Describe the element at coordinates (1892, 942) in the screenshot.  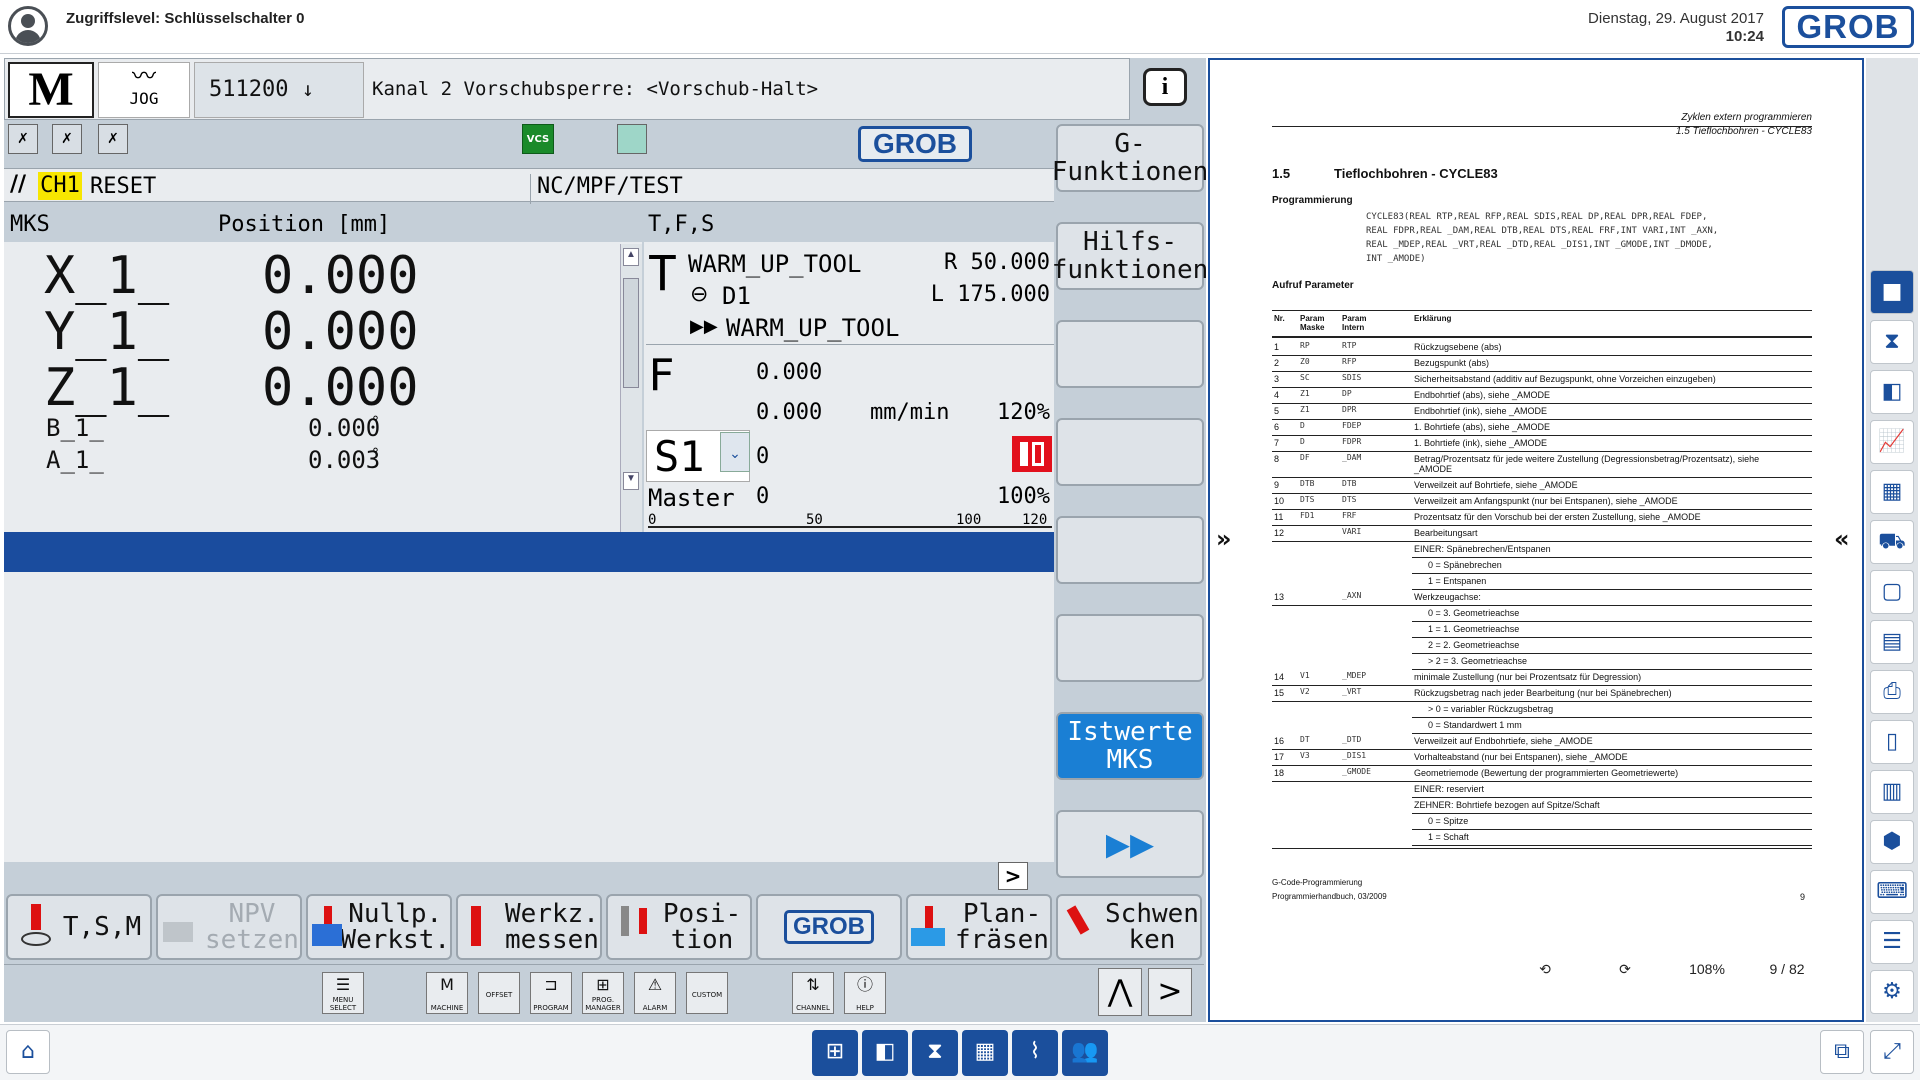
I see `list-icon: ☰` at that location.